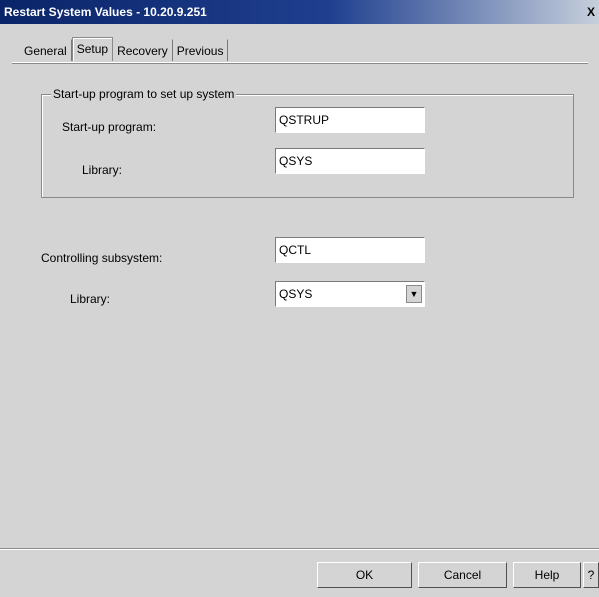 This screenshot has height=597, width=599. What do you see at coordinates (300, 63) in the screenshot?
I see `tab-panel-border` at bounding box center [300, 63].